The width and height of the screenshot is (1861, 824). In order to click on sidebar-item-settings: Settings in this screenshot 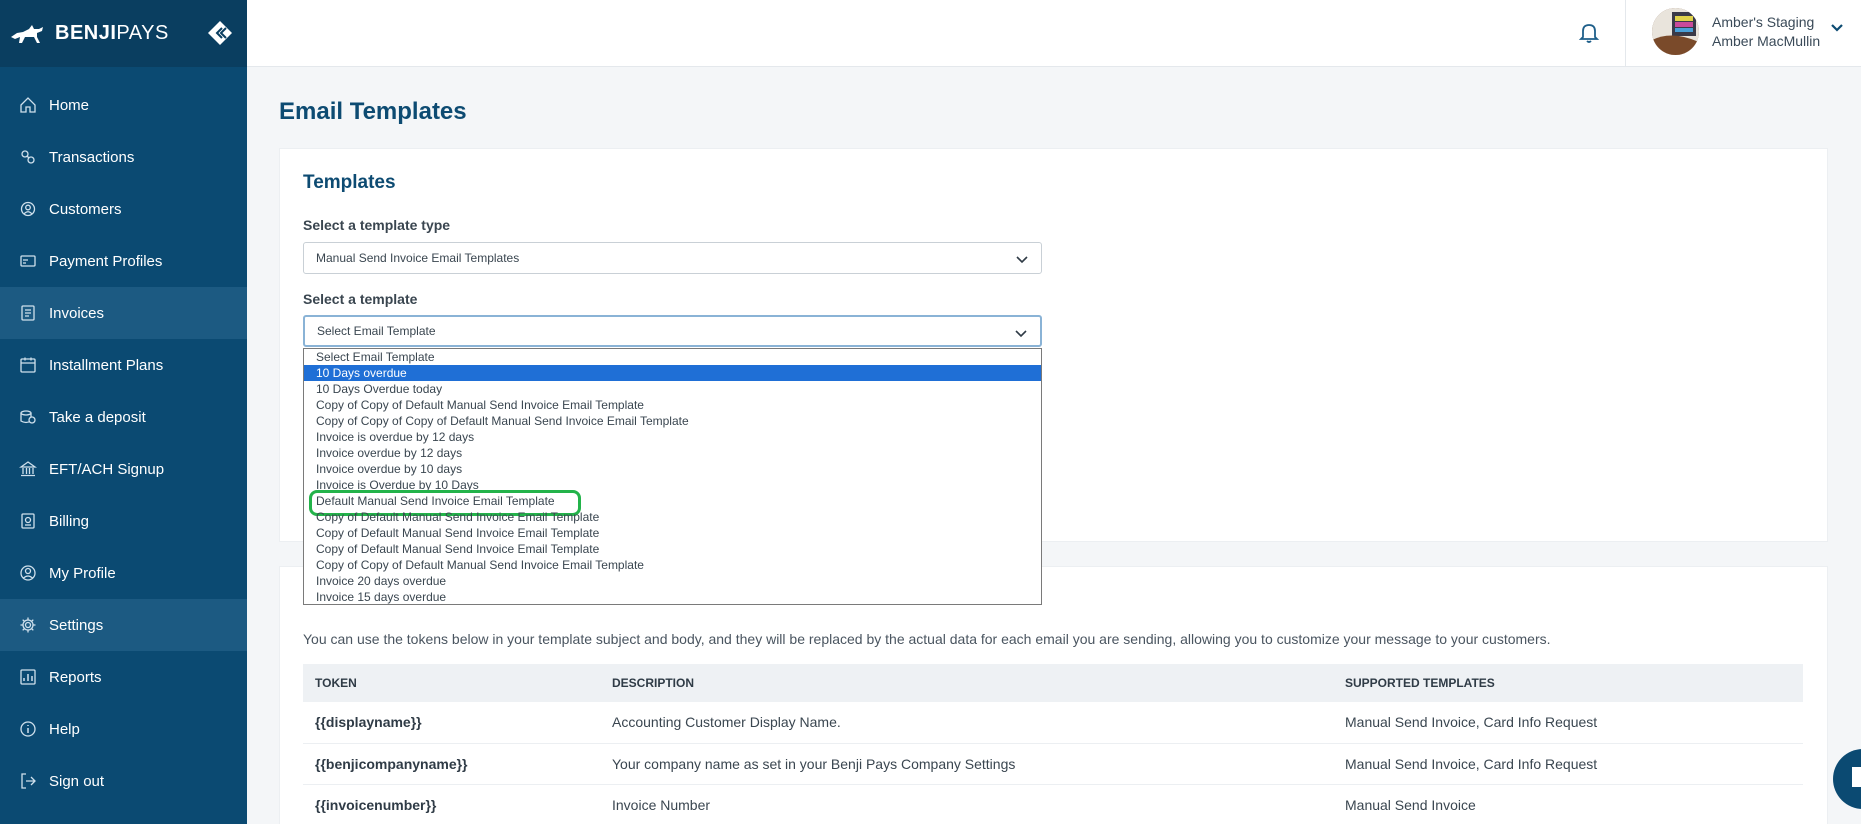, I will do `click(123, 625)`.